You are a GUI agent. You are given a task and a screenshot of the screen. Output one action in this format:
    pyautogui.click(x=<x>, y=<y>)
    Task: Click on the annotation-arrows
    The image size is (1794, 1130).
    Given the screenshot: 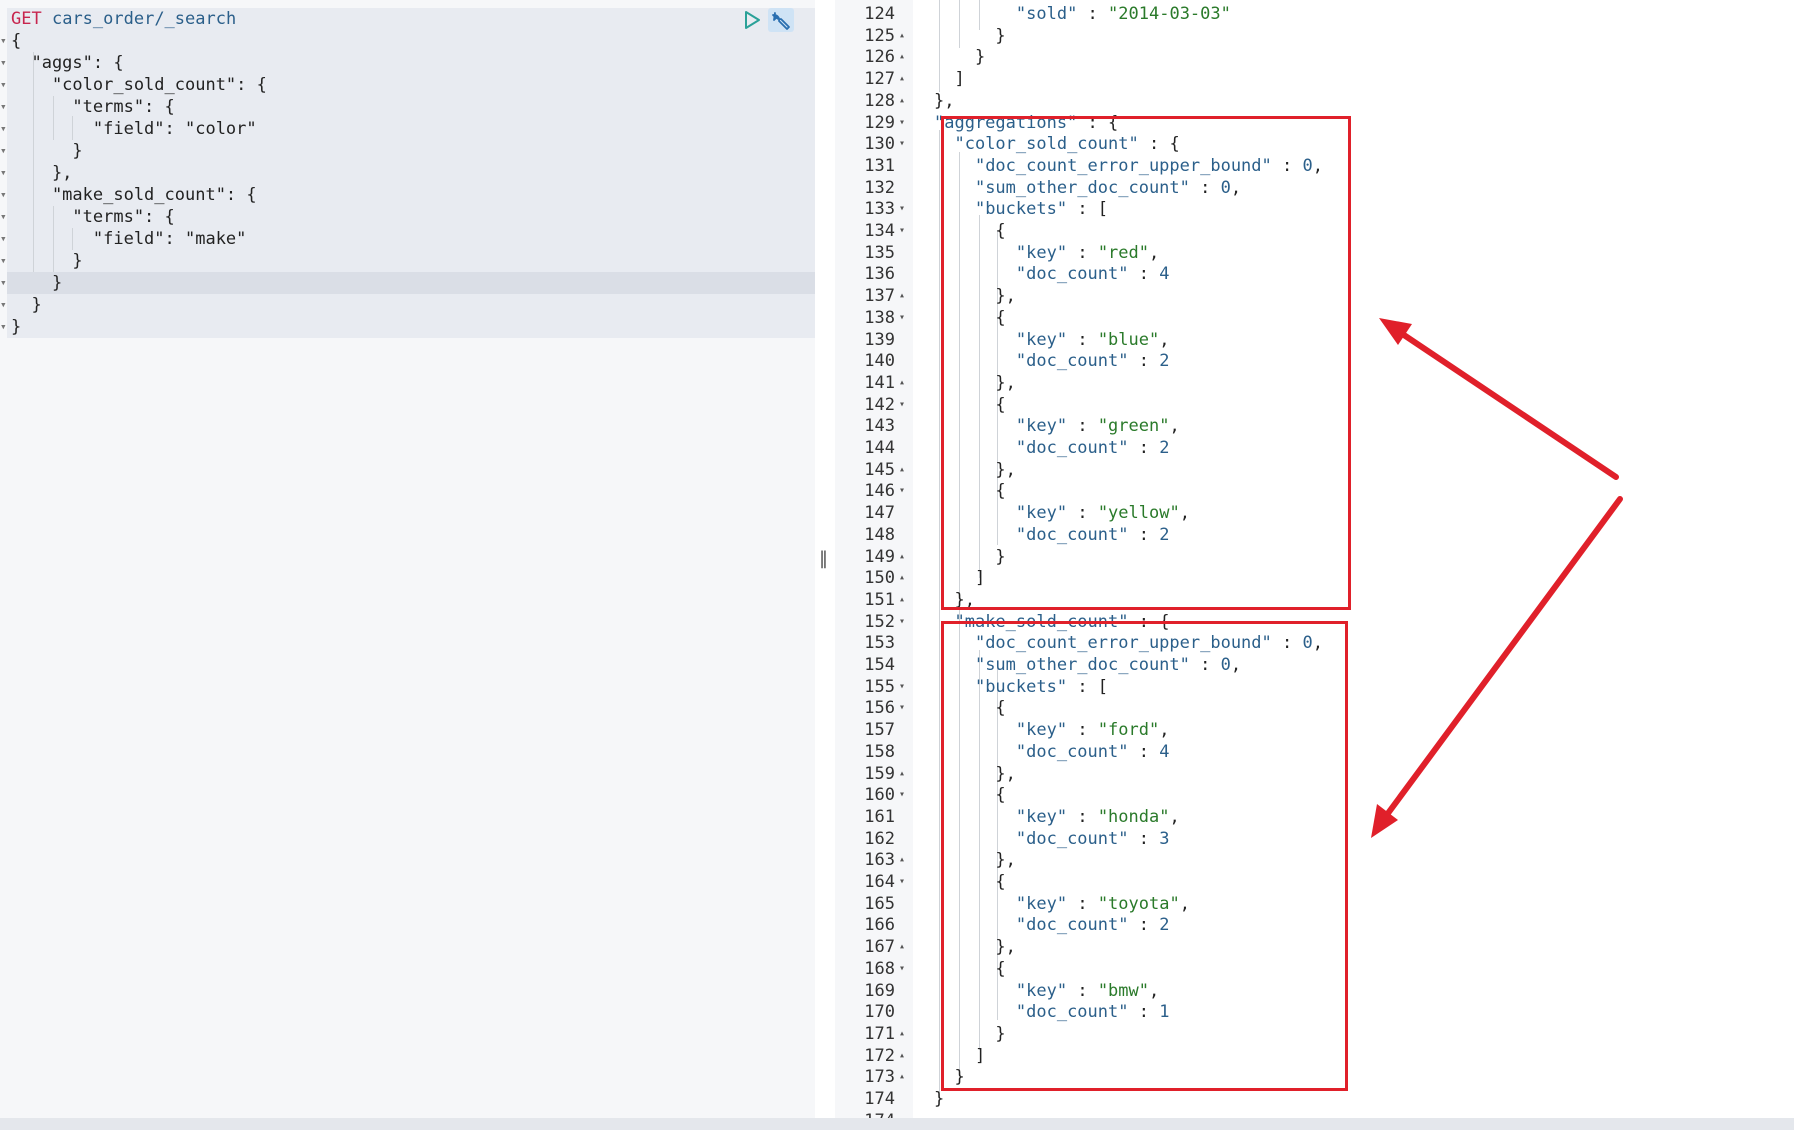 What is the action you would take?
    pyautogui.click(x=1497, y=578)
    